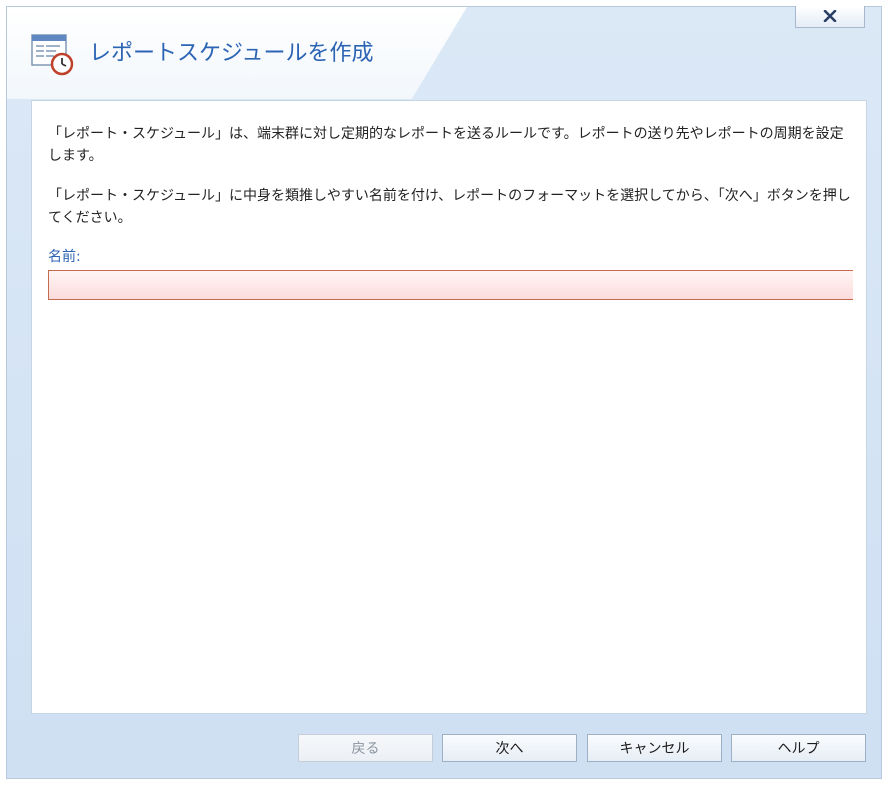  I want to click on dialog-header: レポートスケジュールを作成, so click(444, 52).